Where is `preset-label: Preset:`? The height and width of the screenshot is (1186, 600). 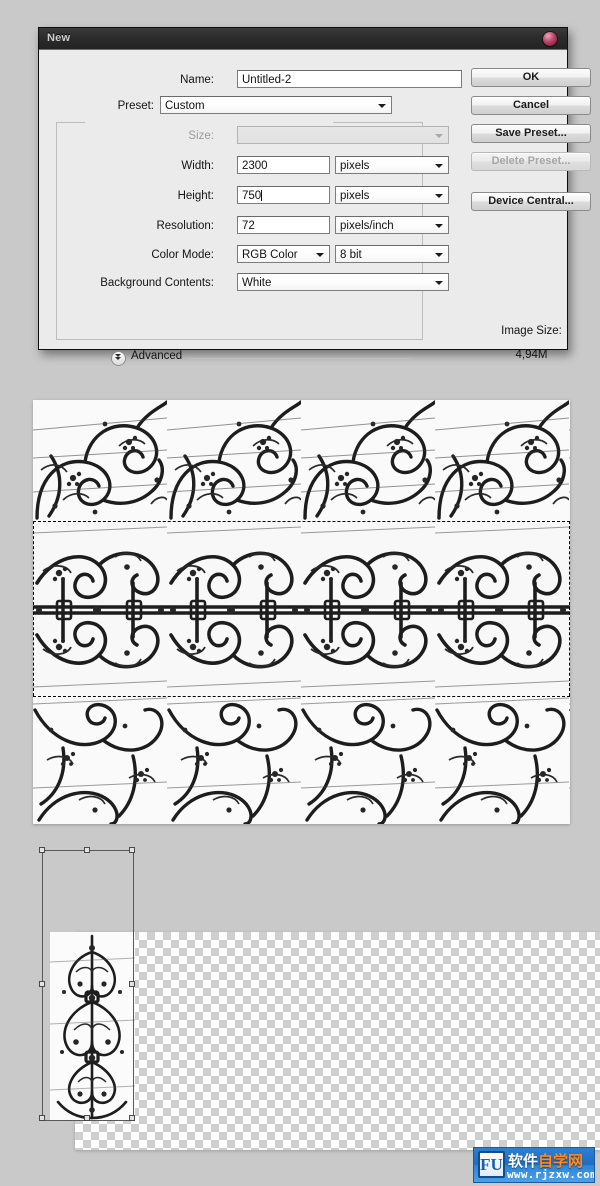
preset-label: Preset: is located at coordinates (135, 106).